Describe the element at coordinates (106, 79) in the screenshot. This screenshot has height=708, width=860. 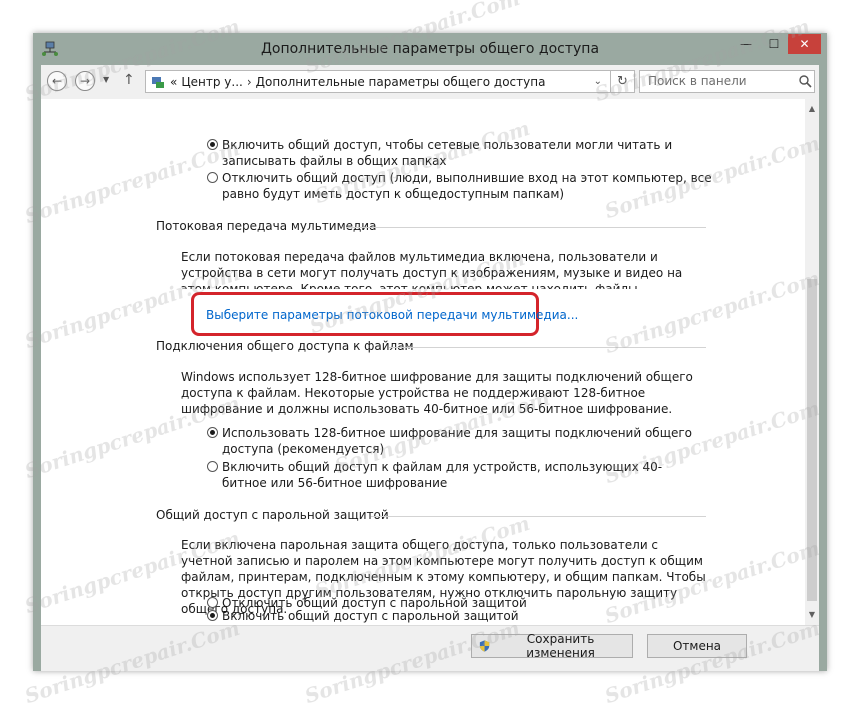
I see `recent-dropdown-icon: ▼` at that location.